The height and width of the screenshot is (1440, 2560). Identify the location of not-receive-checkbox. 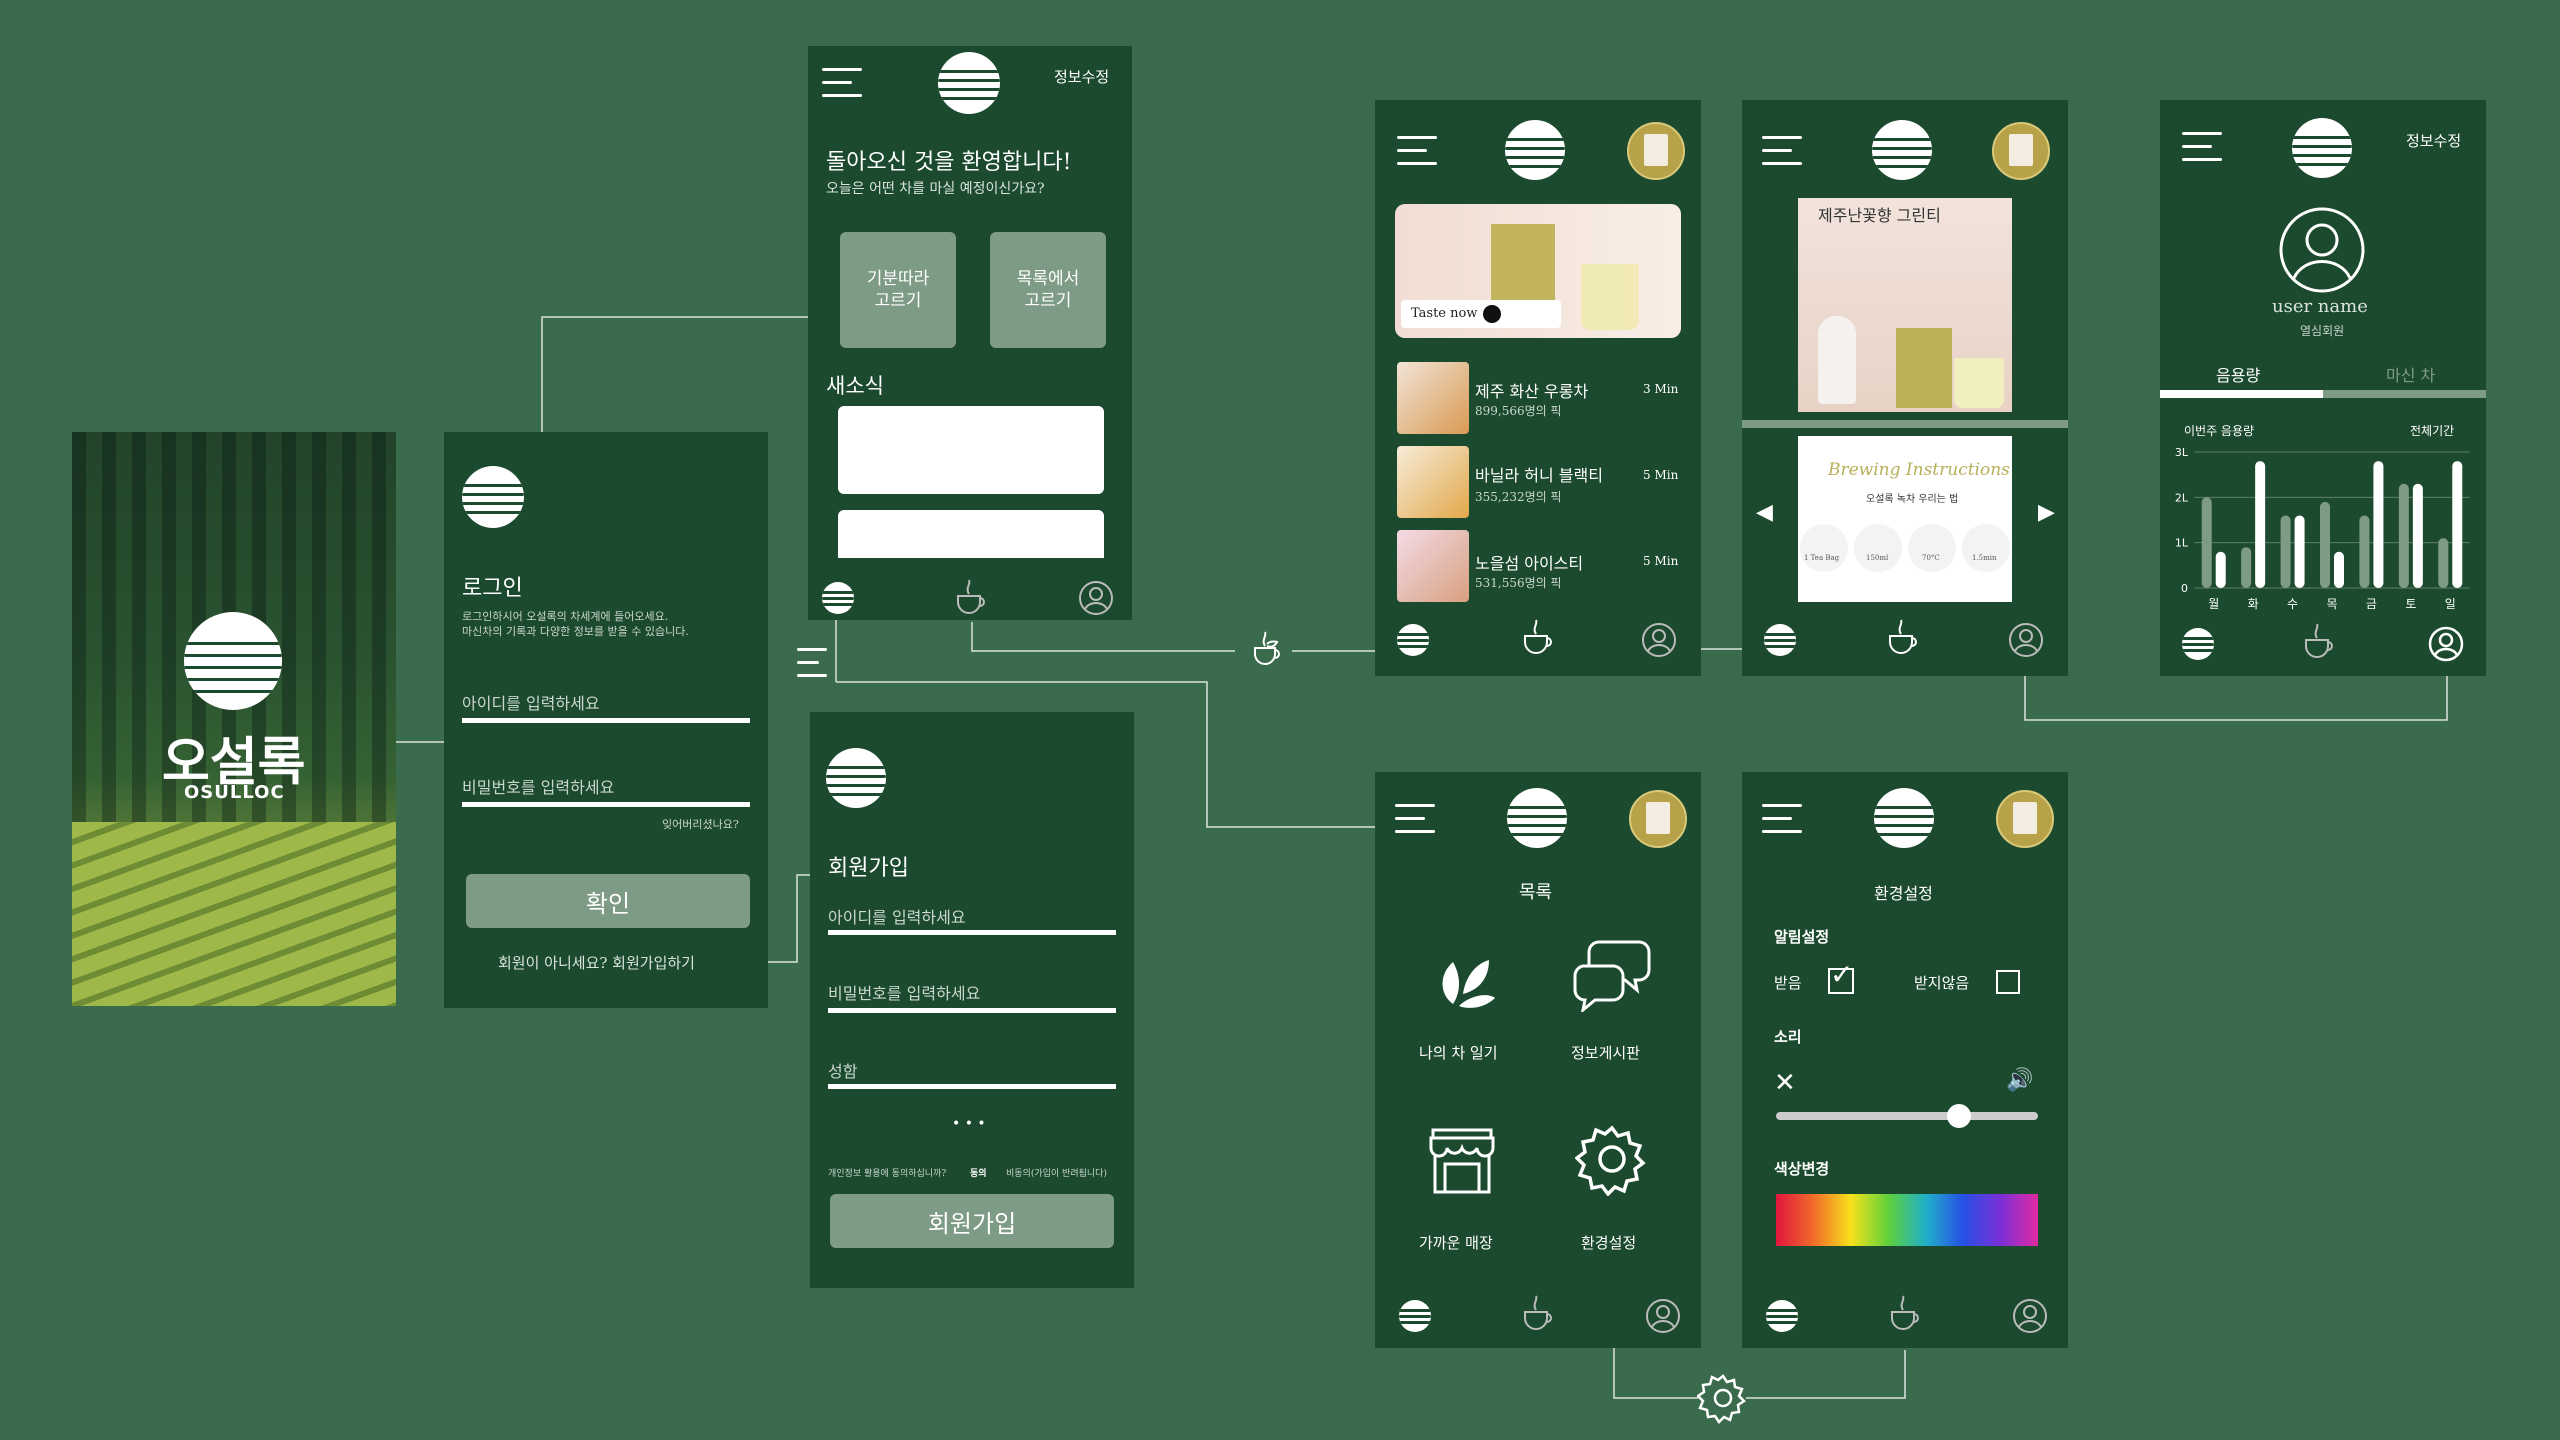
(2008, 982).